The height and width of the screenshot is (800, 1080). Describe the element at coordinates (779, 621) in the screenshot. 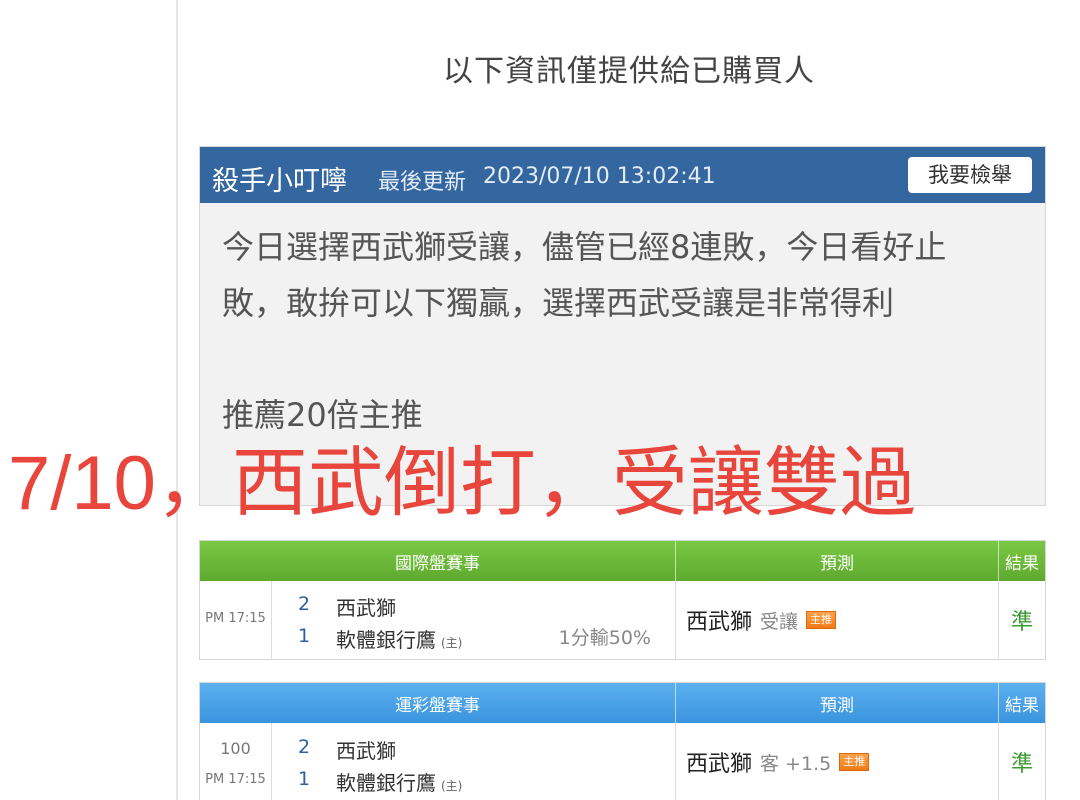

I see `prediction-pick: 受讓` at that location.